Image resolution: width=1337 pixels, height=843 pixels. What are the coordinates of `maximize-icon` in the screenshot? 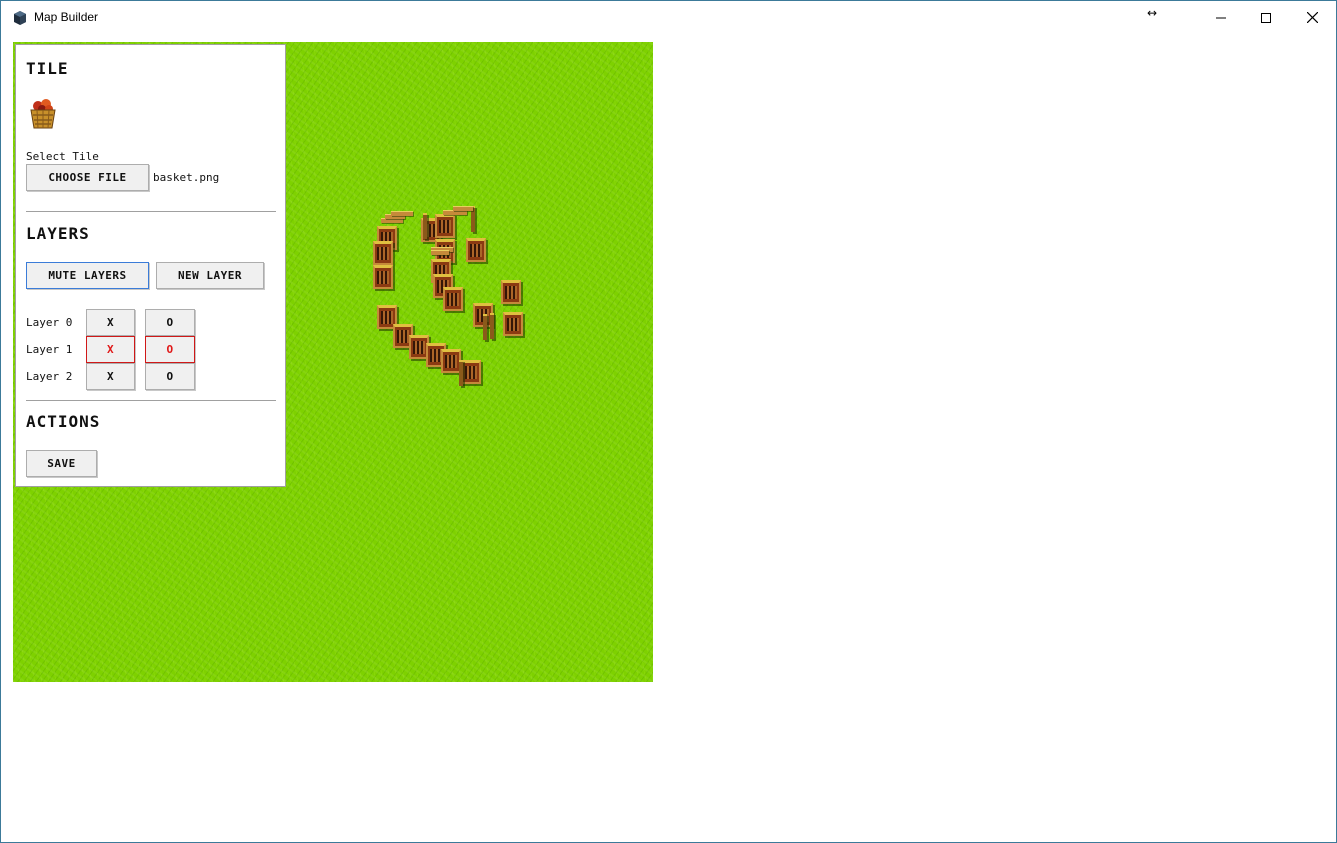 It's located at (1266, 17).